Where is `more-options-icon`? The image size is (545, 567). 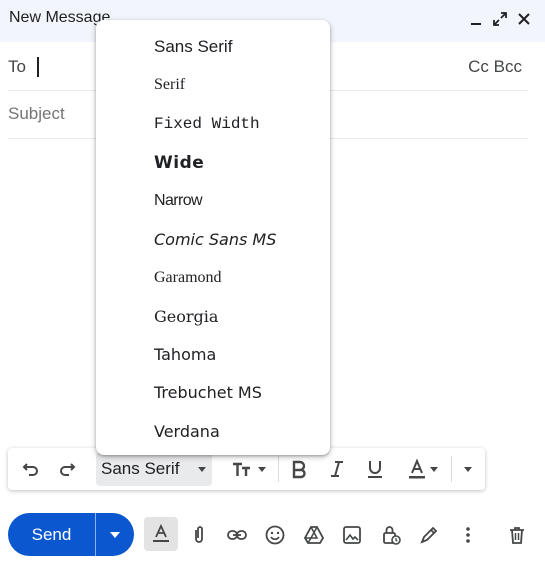 more-options-icon is located at coordinates (468, 535).